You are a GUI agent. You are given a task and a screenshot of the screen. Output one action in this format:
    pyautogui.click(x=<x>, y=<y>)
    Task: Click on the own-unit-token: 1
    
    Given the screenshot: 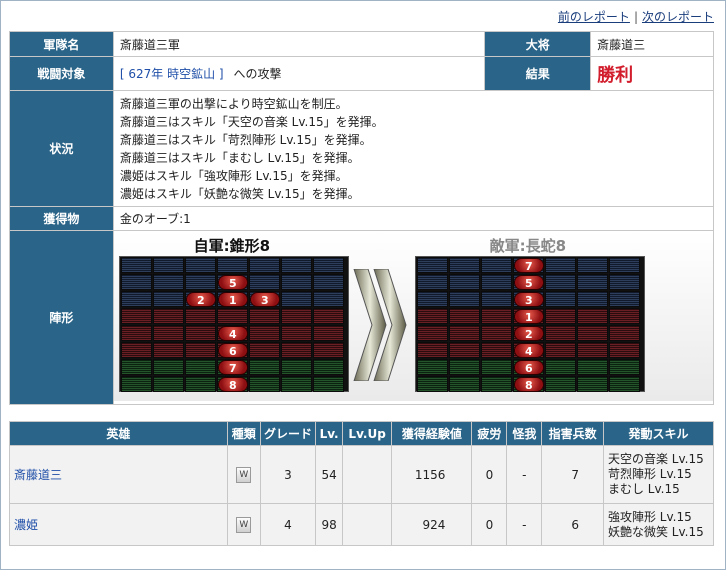 What is the action you would take?
    pyautogui.click(x=232, y=299)
    